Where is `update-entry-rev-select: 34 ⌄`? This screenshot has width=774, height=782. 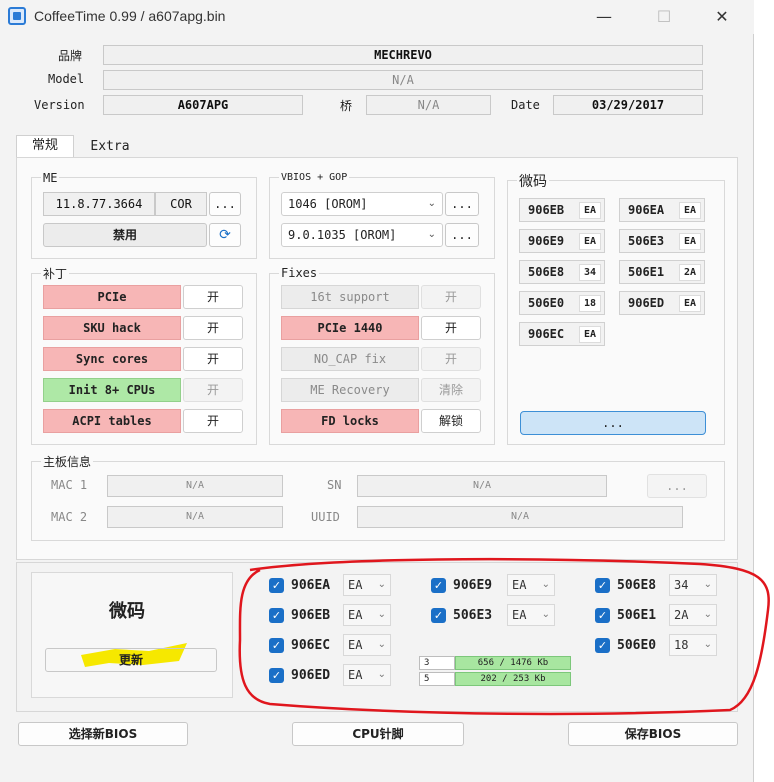 update-entry-rev-select: 34 ⌄ is located at coordinates (693, 585).